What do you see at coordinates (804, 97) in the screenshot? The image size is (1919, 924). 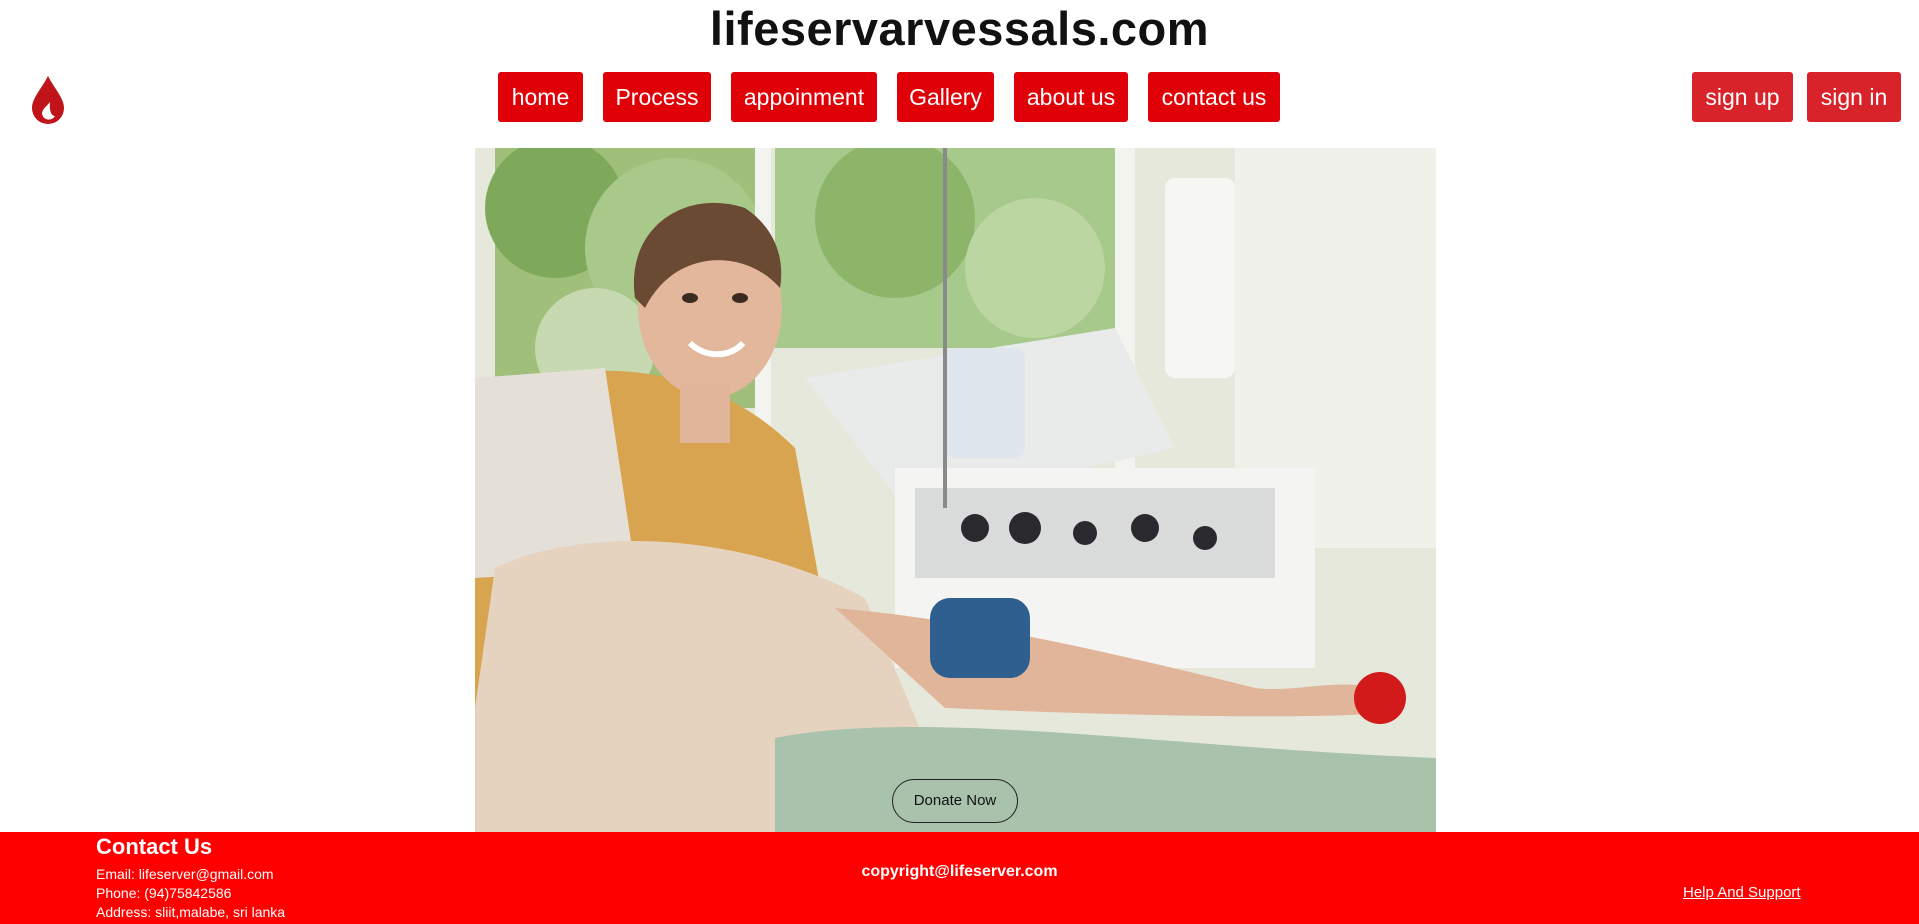 I see `nav-appointment-button: appoinment` at bounding box center [804, 97].